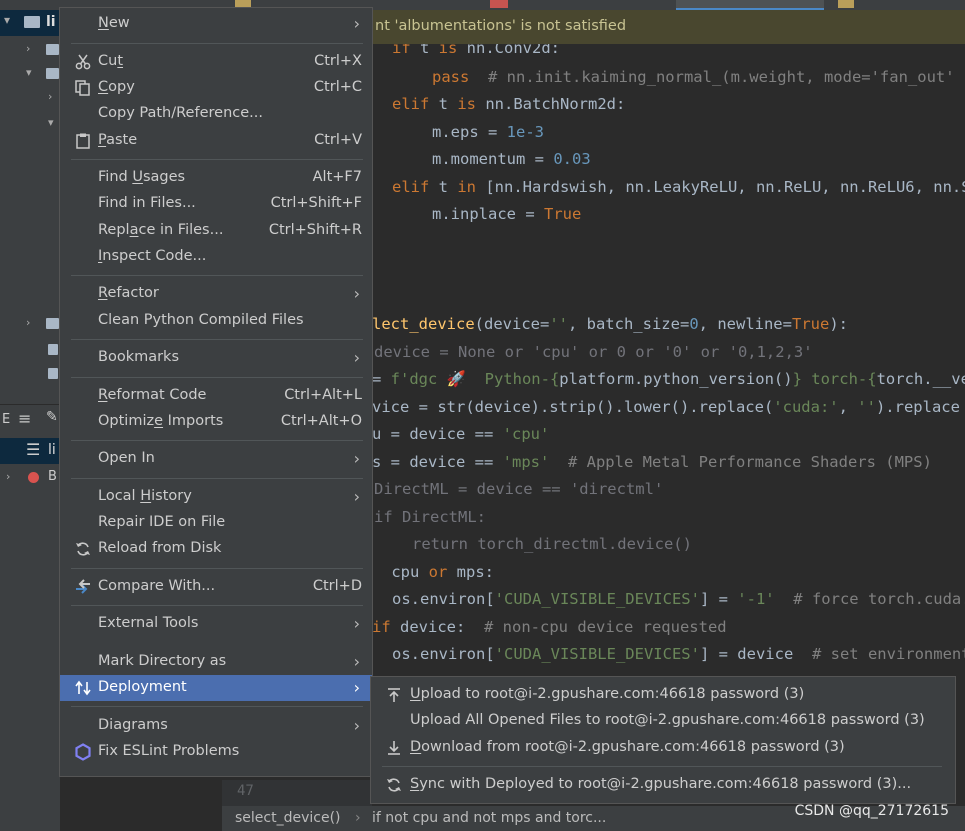 The image size is (965, 831). What do you see at coordinates (750, 5) in the screenshot?
I see `active-editor-tab` at bounding box center [750, 5].